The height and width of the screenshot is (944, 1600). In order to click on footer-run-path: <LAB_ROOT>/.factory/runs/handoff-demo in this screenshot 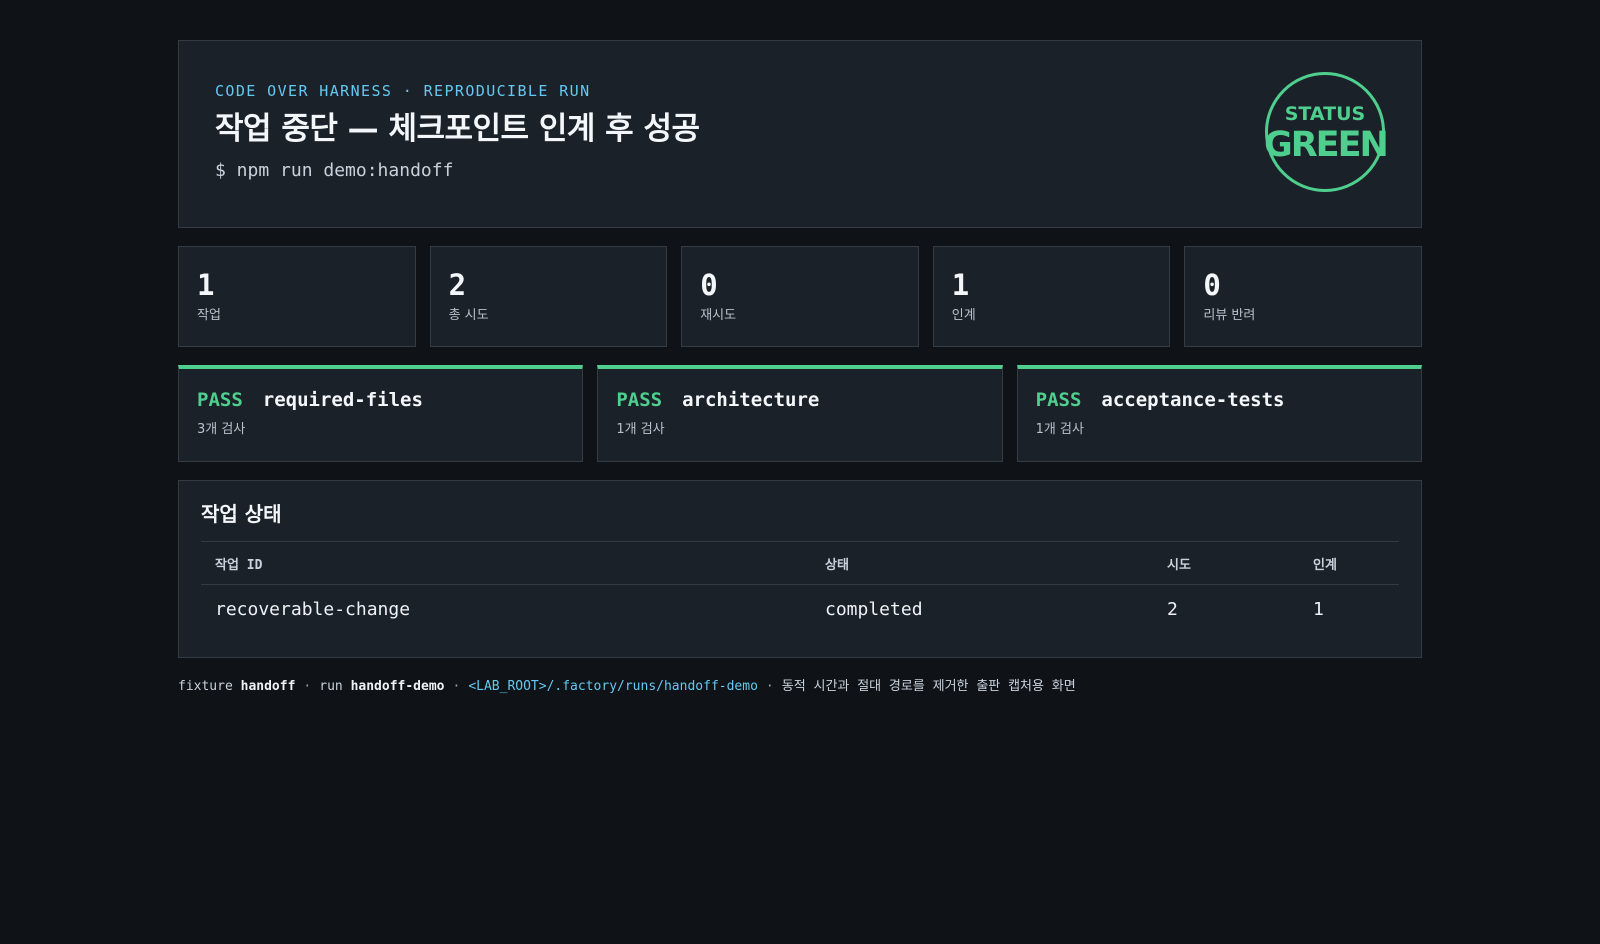, I will do `click(613, 686)`.